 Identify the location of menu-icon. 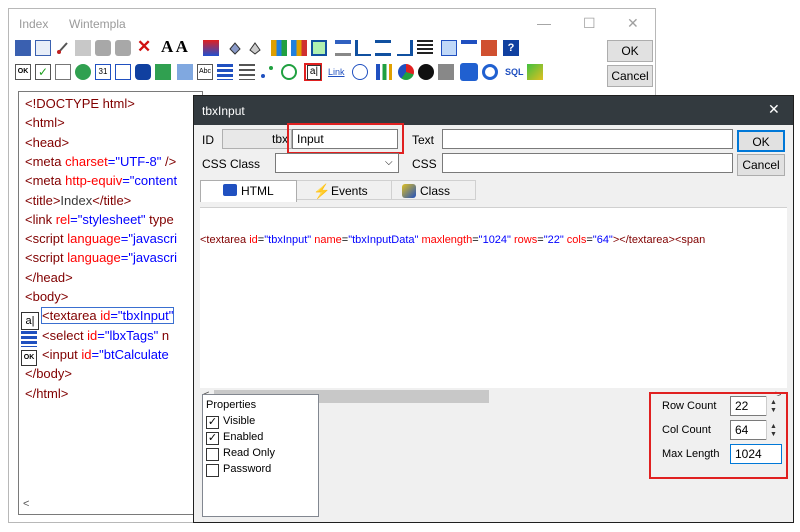
(343, 48).